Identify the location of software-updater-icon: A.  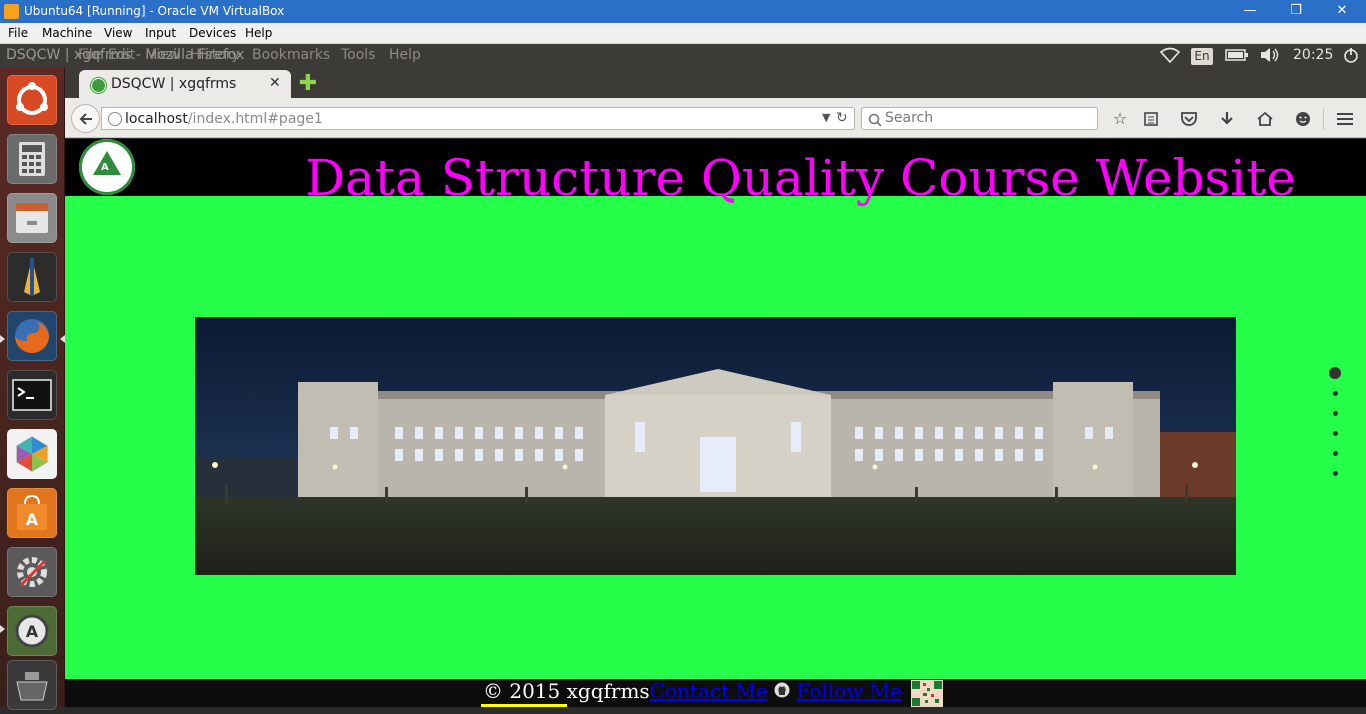
(32, 631).